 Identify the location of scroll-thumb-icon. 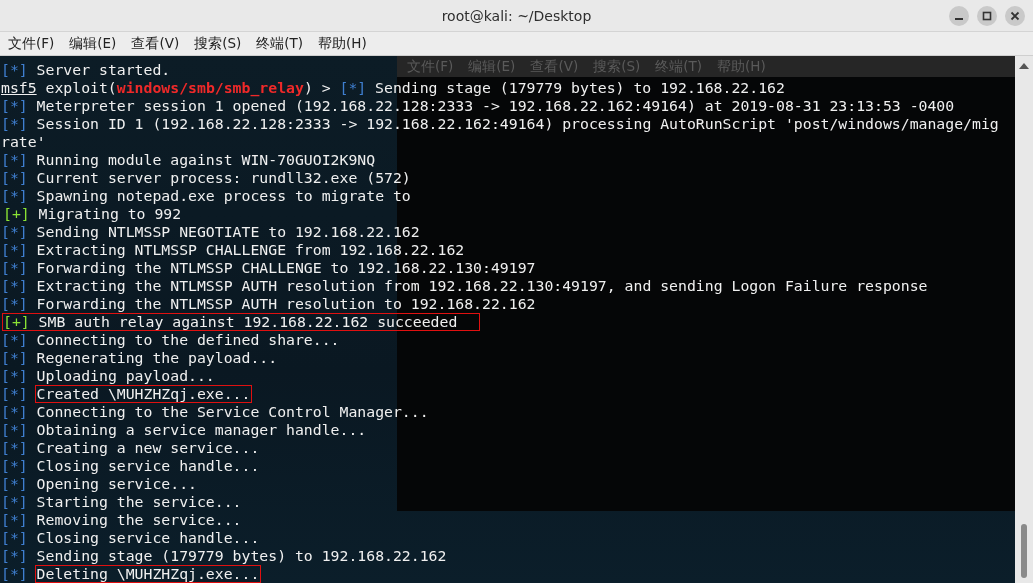
(1024, 551).